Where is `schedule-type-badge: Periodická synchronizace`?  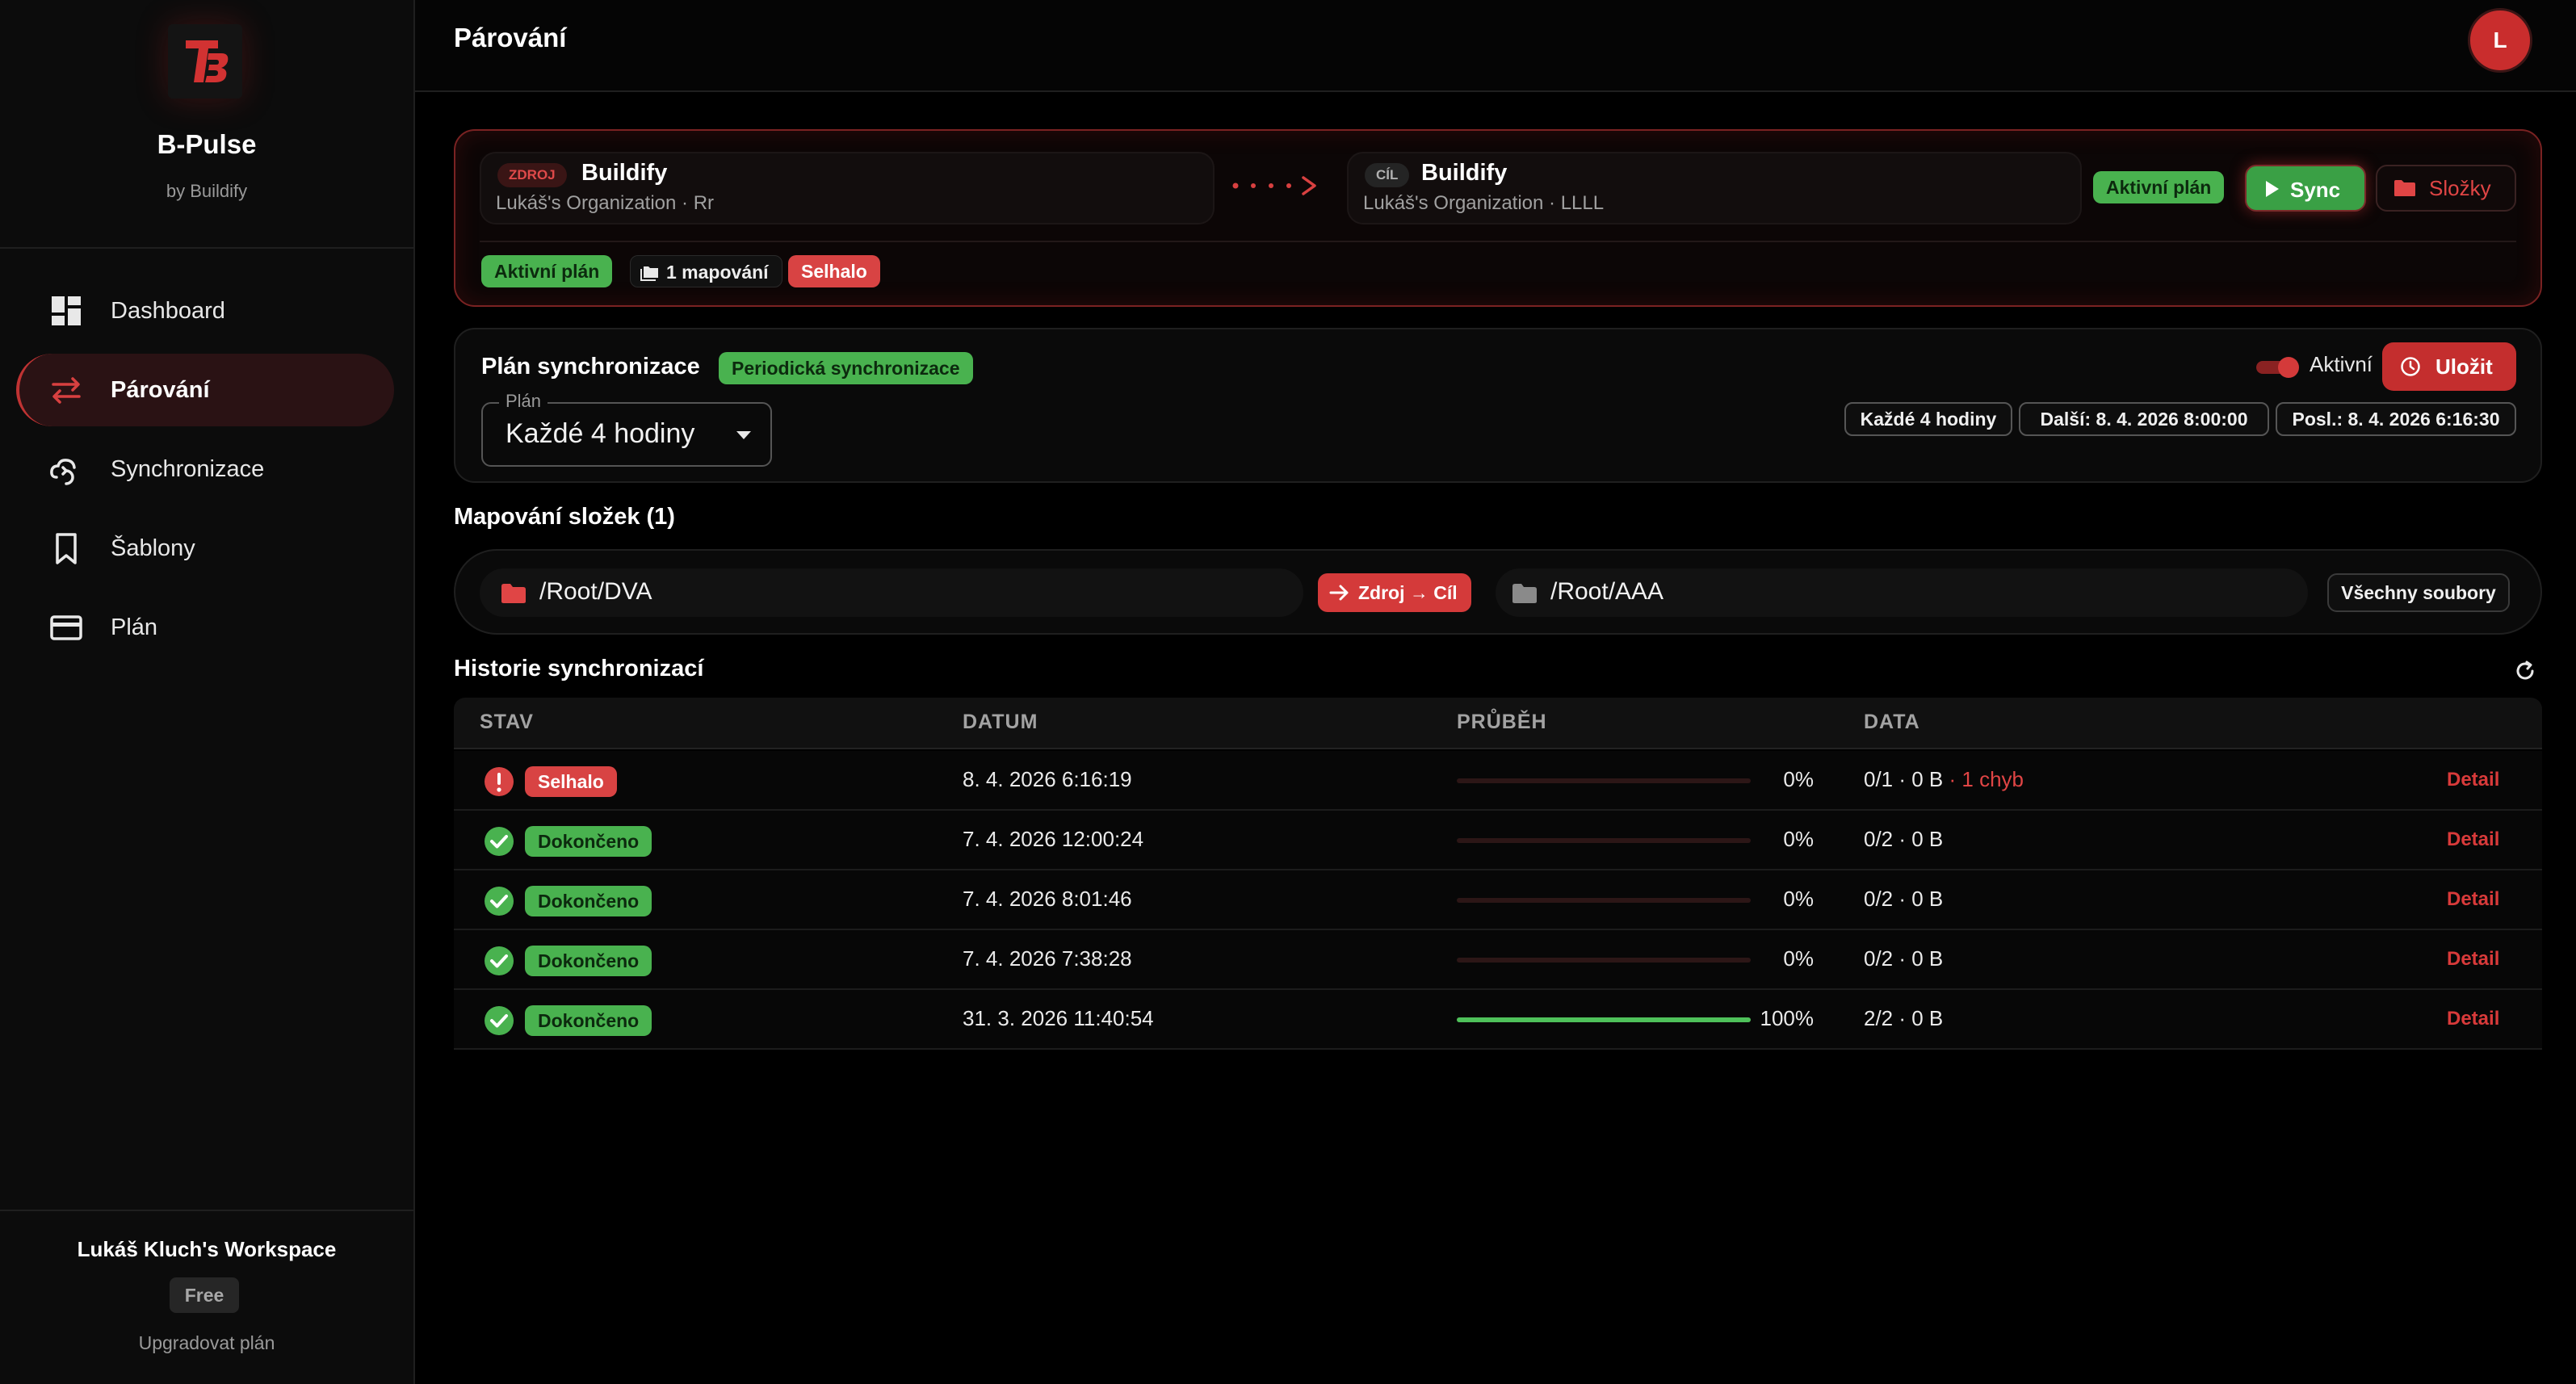
schedule-type-badge: Periodická synchronizace is located at coordinates (846, 368).